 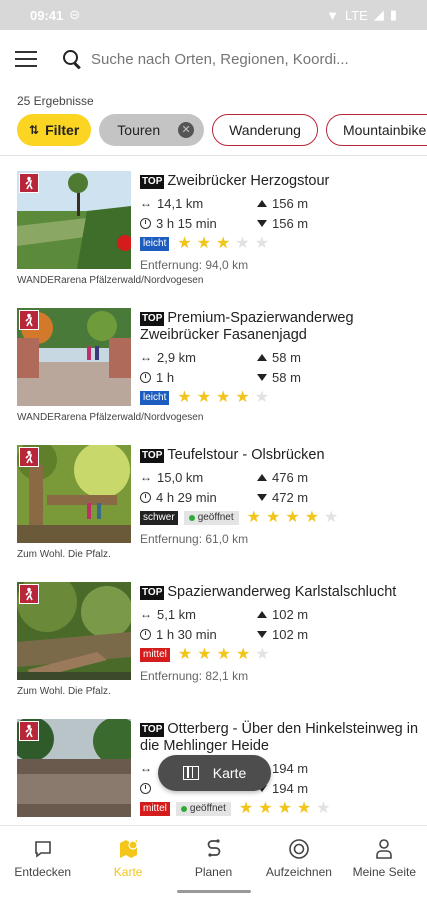 I want to click on nav-planen: Planen, so click(x=213, y=863).